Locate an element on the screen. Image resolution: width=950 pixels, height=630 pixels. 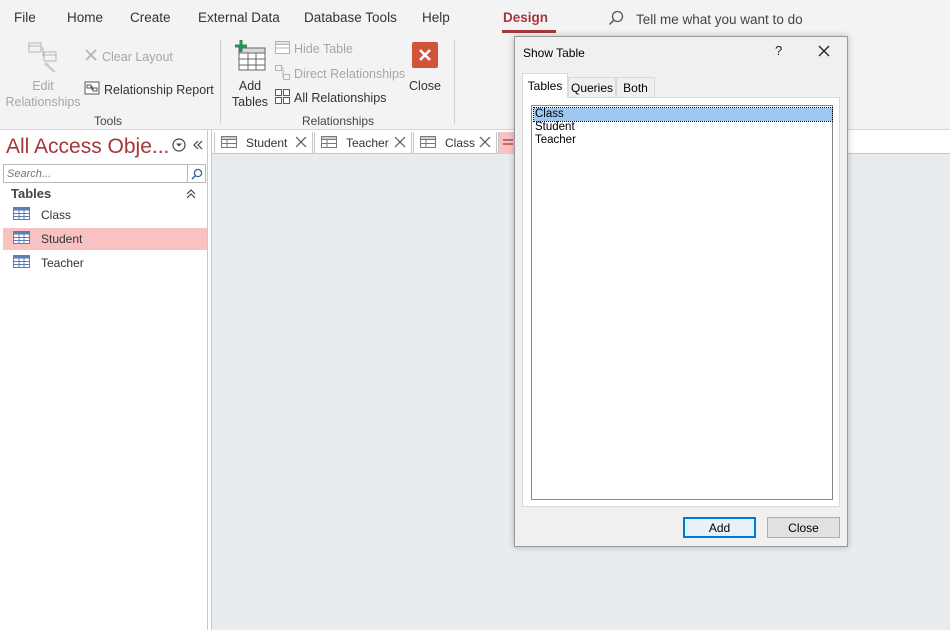
relationship-report-label: Relationship Report is located at coordinates (159, 89).